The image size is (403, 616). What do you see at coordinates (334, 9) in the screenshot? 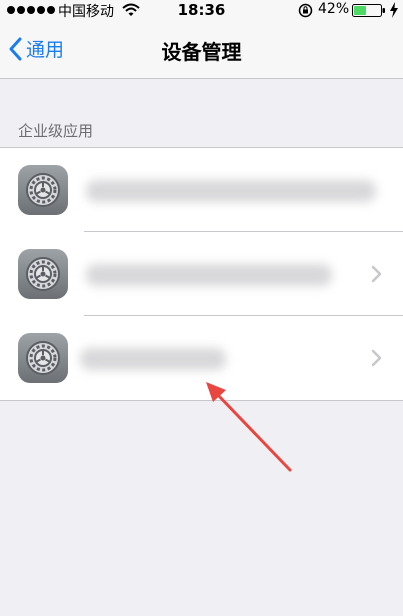
I see `battery-percent: 42%` at bounding box center [334, 9].